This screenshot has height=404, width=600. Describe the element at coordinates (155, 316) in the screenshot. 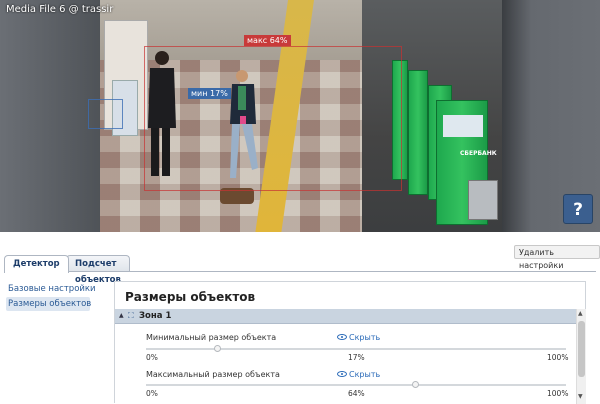

I see `zone-label: Зона 1` at that location.